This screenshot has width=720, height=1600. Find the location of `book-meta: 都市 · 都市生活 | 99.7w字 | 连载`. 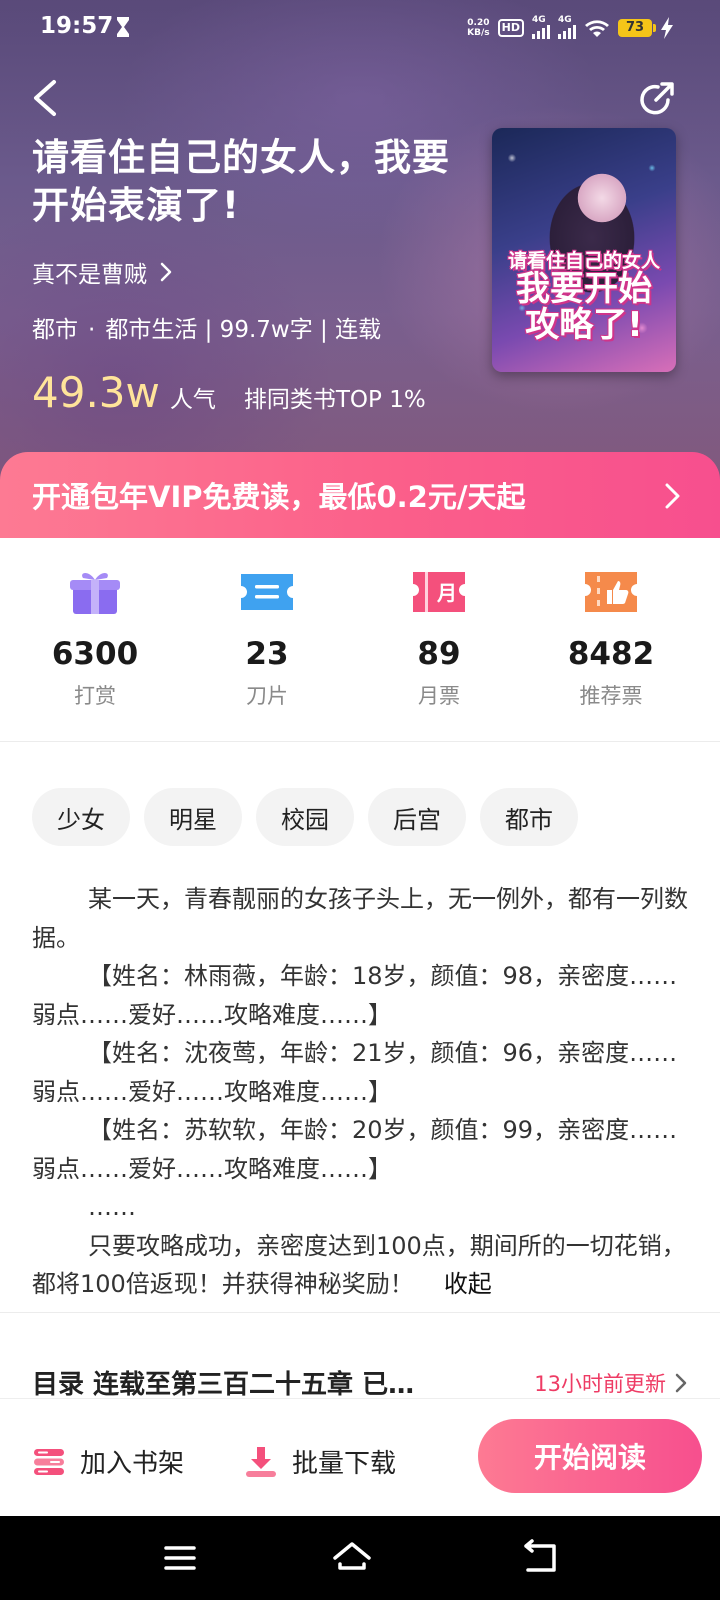

book-meta: 都市 · 都市生活 | 99.7w字 | 连载 is located at coordinates (207, 330).